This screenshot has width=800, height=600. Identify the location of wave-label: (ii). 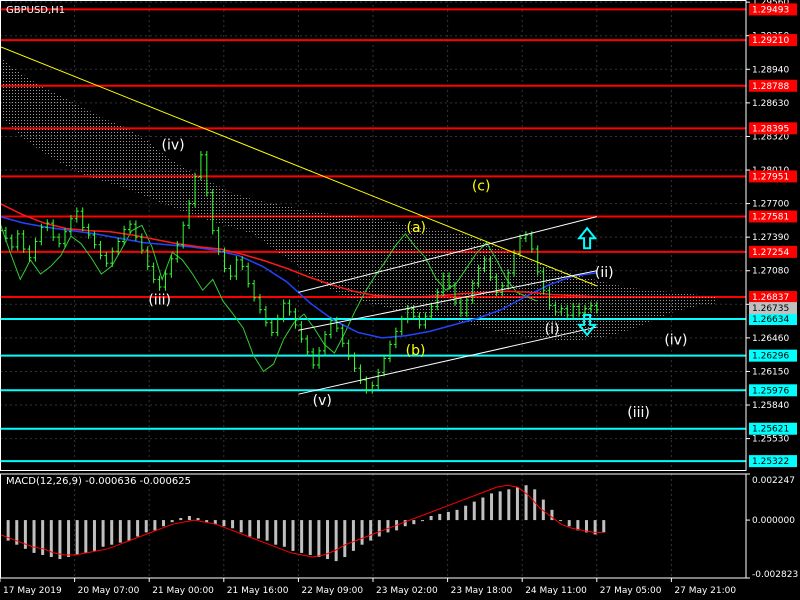
(604, 273).